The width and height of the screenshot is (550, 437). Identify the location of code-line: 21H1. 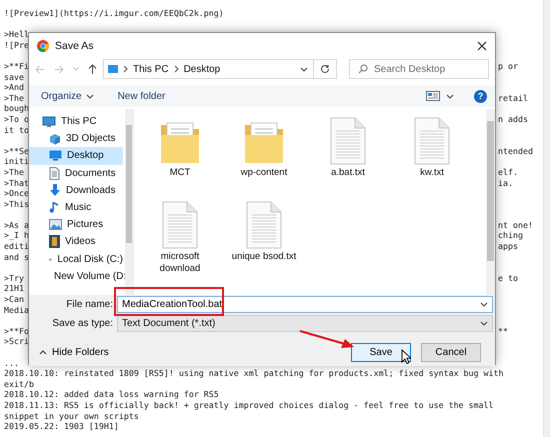
(14, 288).